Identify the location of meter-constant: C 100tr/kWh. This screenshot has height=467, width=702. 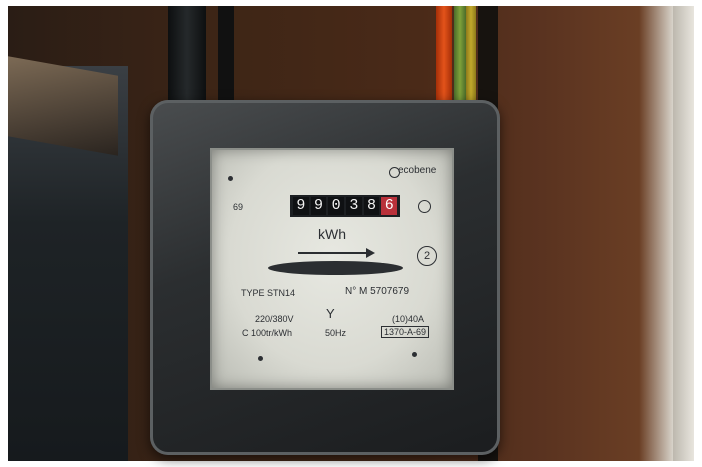
(267, 333).